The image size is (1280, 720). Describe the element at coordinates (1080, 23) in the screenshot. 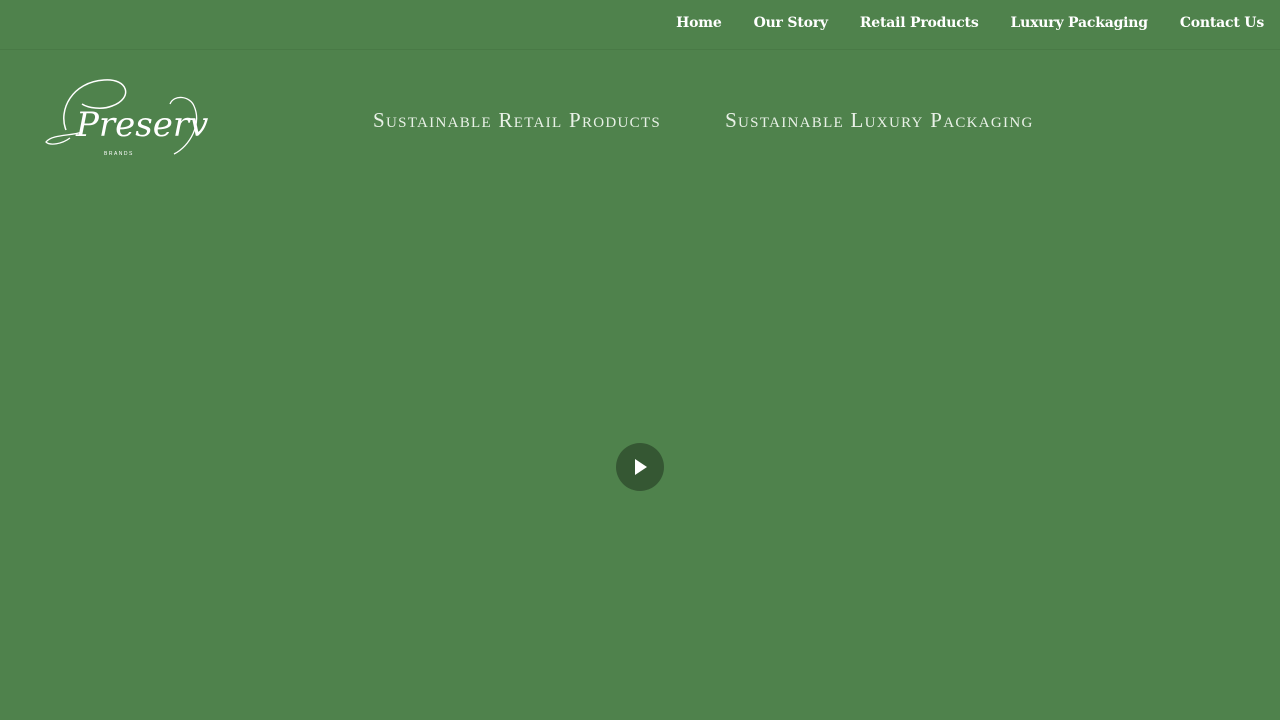

I see `nav-luxury-packaging: Luxury Packaging` at that location.